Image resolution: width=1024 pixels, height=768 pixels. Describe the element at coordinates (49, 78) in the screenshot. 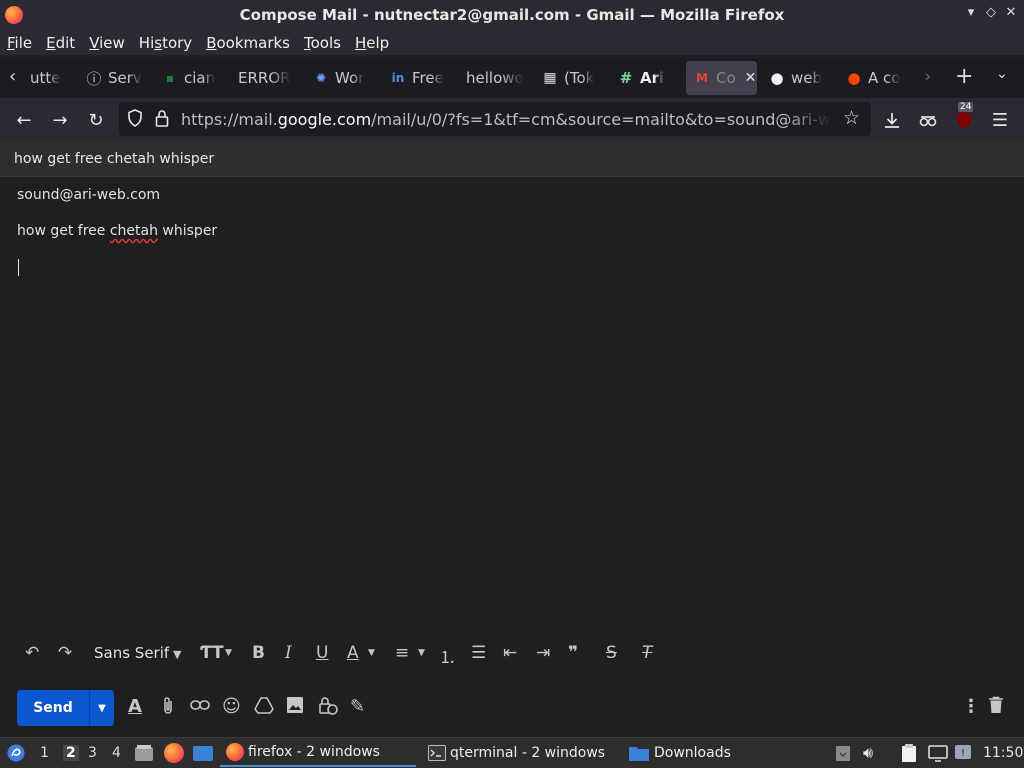

I see `tab-1: utte` at that location.